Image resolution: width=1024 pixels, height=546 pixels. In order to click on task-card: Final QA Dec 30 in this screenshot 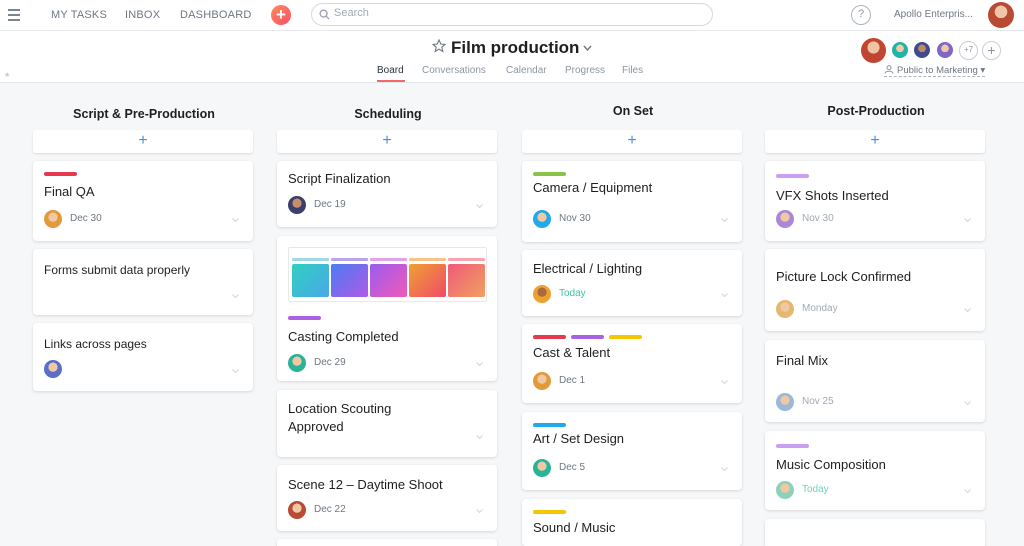, I will do `click(143, 201)`.